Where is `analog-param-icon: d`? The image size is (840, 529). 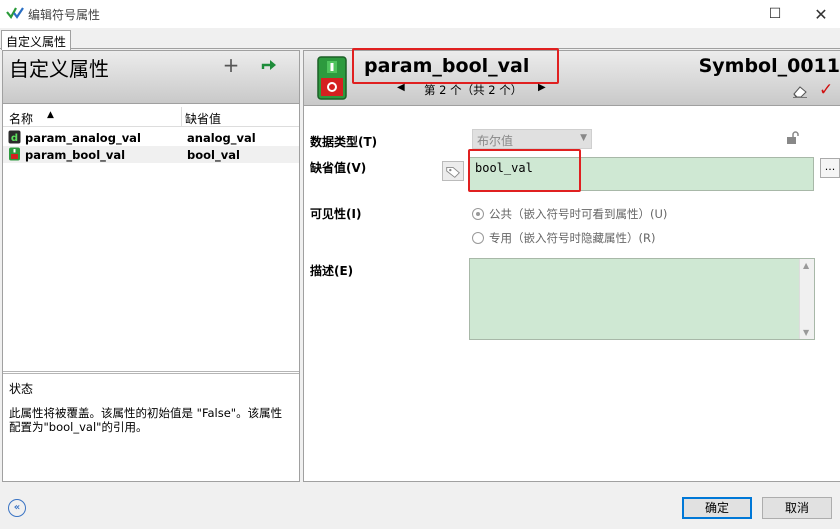
analog-param-icon: d is located at coordinates (14, 137).